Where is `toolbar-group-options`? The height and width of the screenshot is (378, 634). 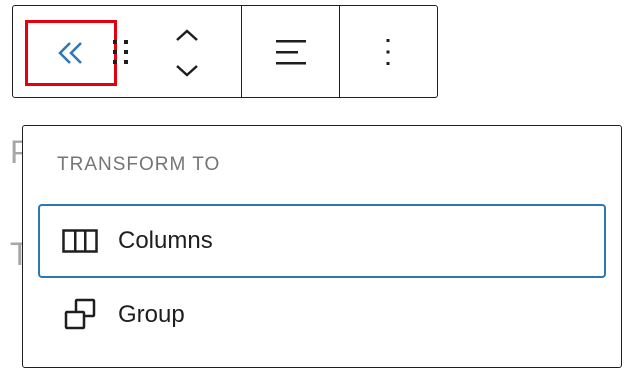 toolbar-group-options is located at coordinates (387, 51).